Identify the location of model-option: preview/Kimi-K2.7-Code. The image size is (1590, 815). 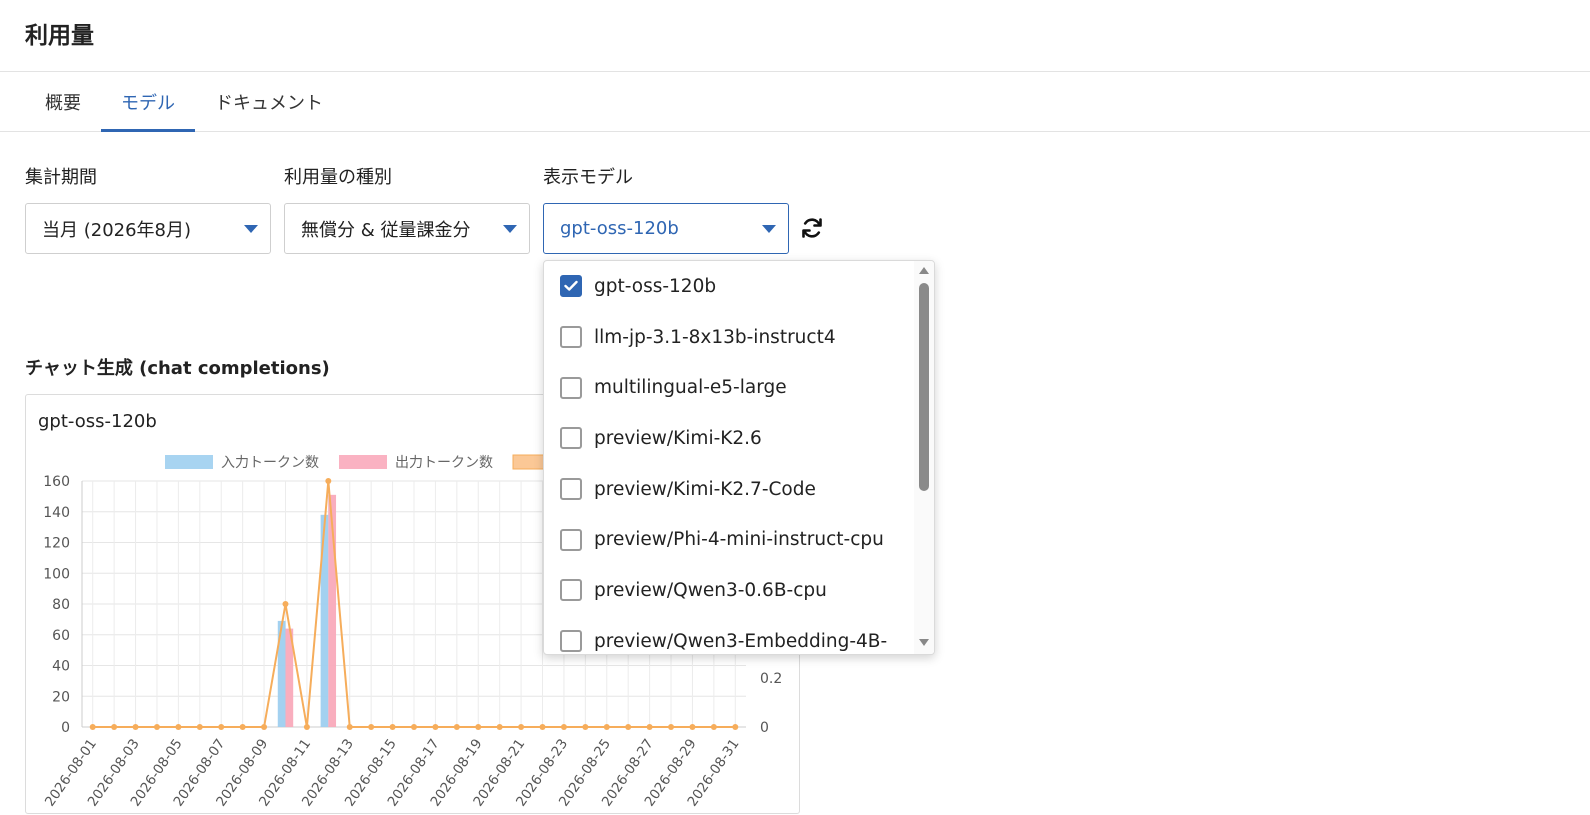
(739, 489).